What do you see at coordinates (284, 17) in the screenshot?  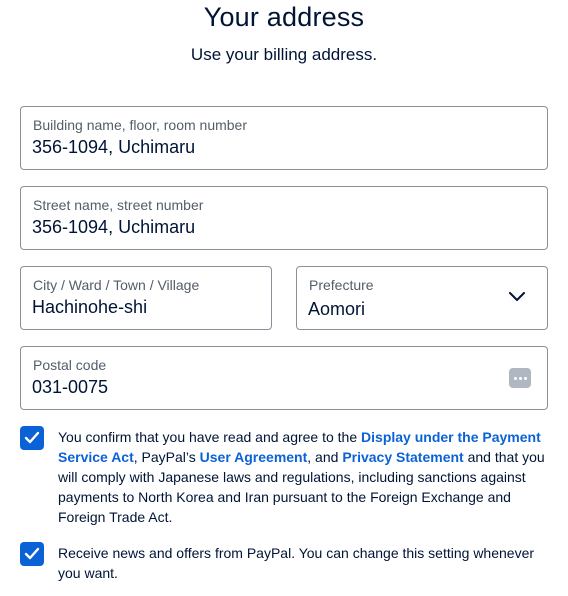 I see `page-title: Your address` at bounding box center [284, 17].